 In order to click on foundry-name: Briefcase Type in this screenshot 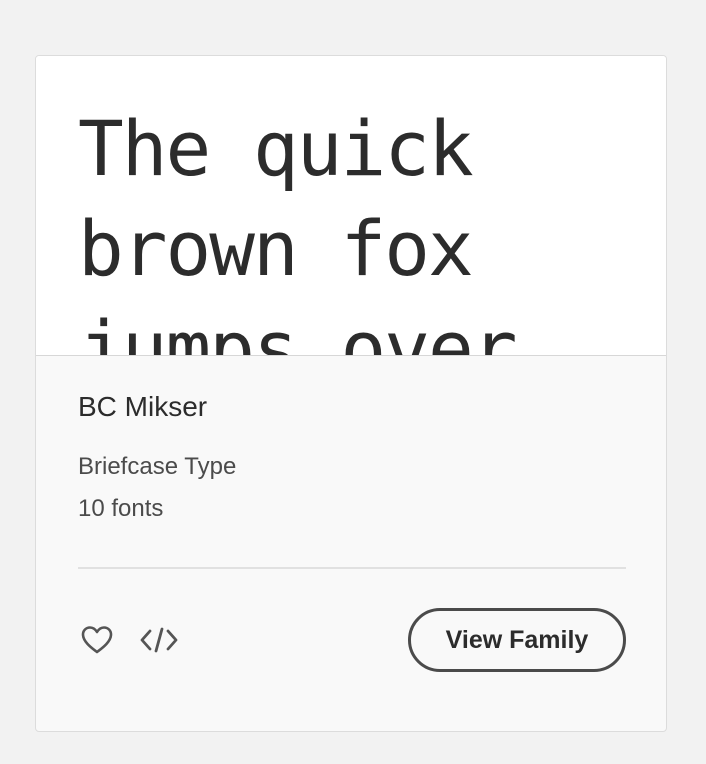, I will do `click(157, 467)`.